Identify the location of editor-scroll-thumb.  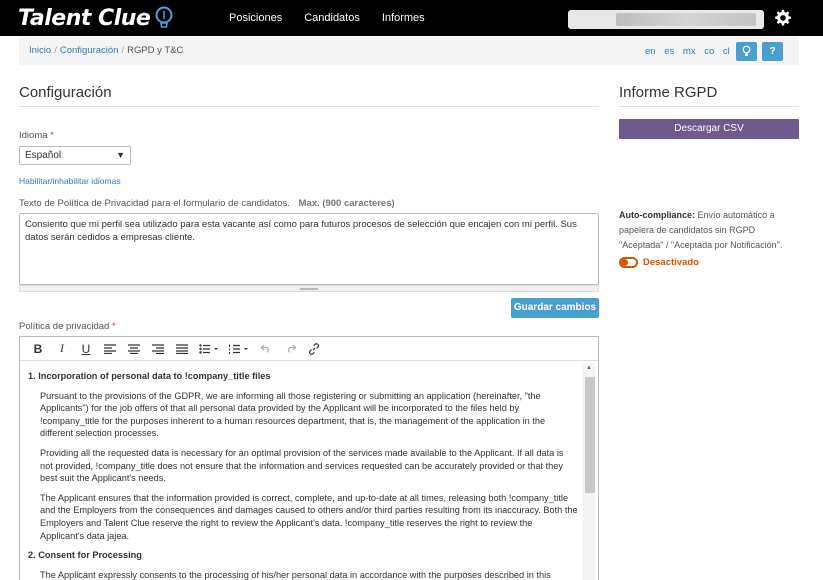
(590, 435).